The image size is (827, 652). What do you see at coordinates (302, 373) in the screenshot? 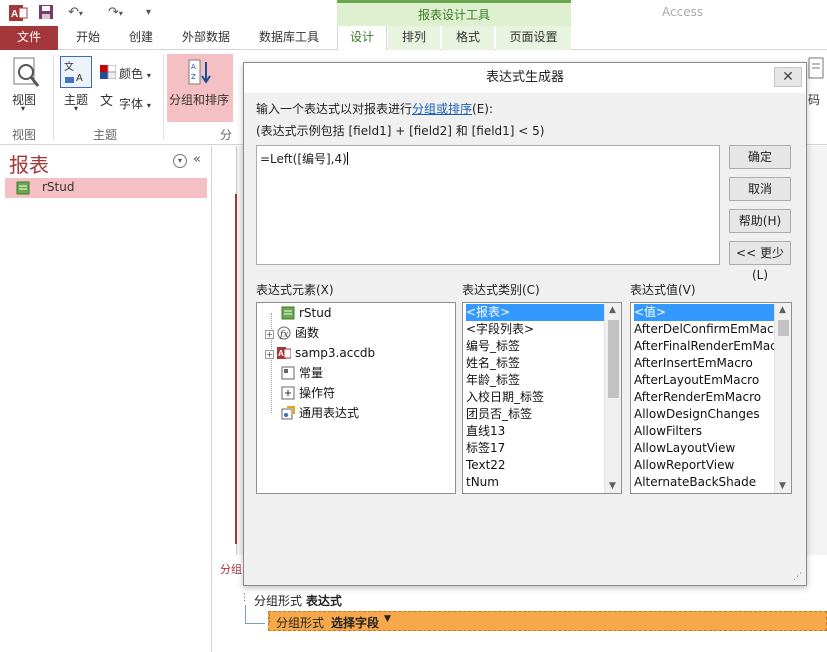
I see `tree-item-constants: 常量` at bounding box center [302, 373].